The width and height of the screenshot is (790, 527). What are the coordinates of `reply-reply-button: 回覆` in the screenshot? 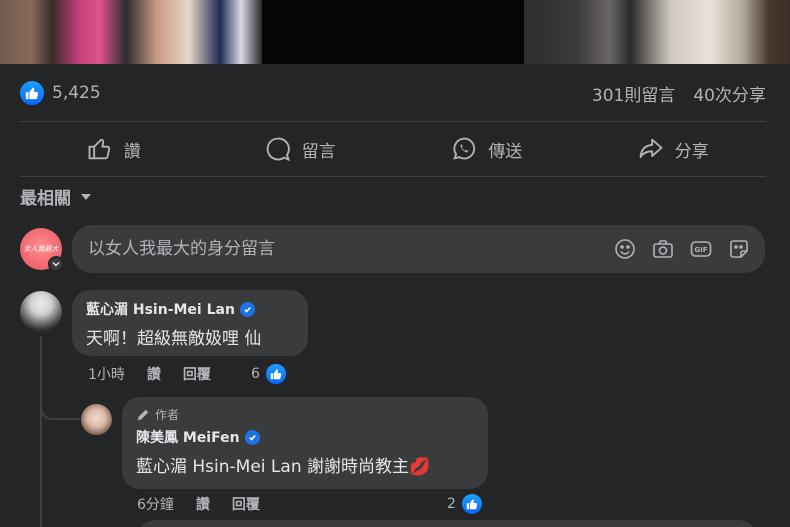 It's located at (246, 504).